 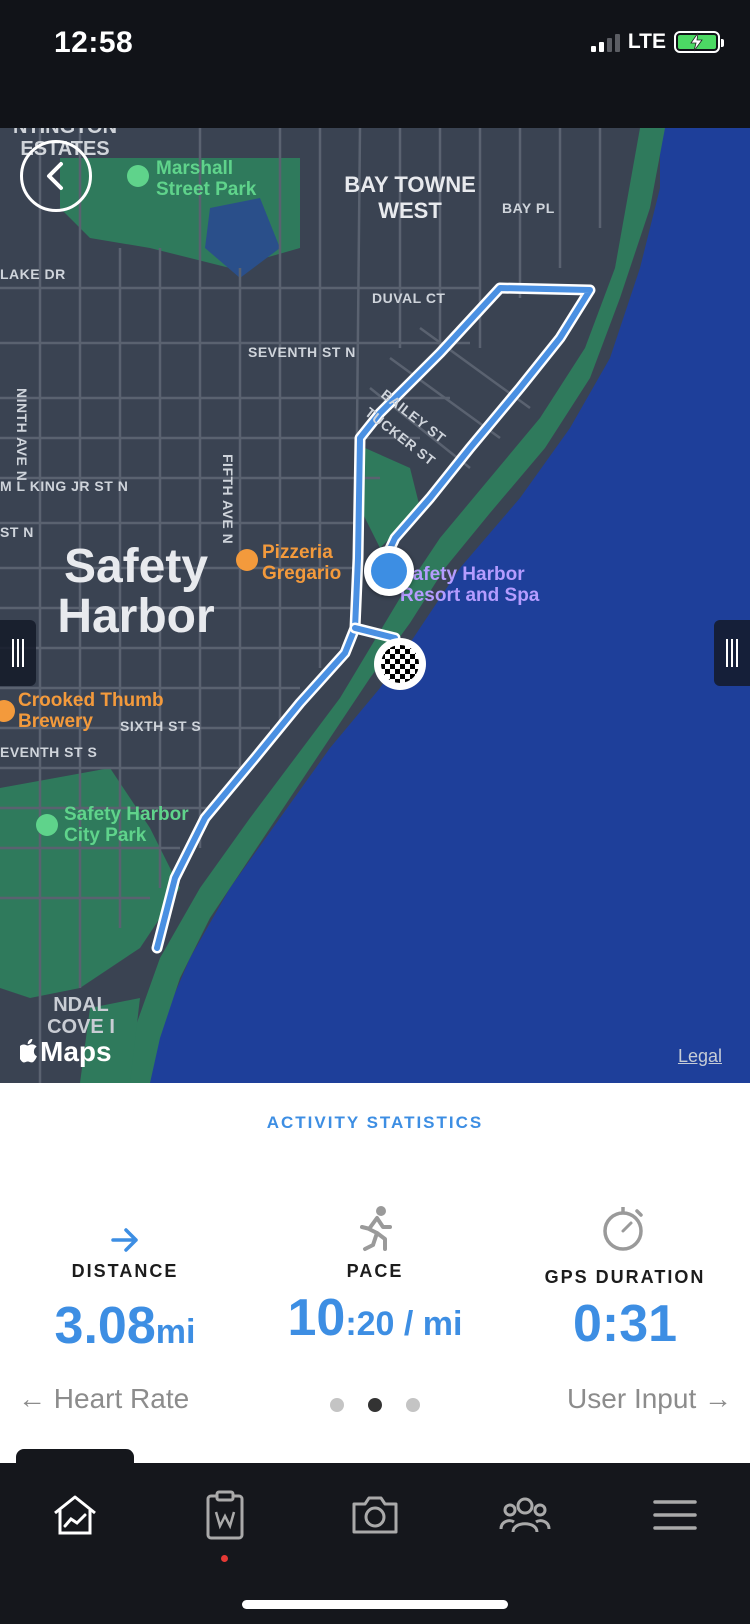 What do you see at coordinates (389, 571) in the screenshot?
I see `current-location-marker` at bounding box center [389, 571].